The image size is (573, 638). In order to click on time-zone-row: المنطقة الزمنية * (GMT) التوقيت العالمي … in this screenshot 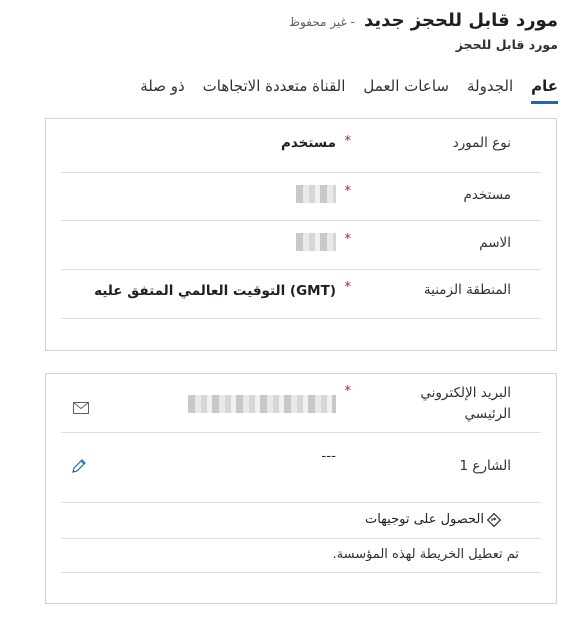, I will do `click(301, 294)`.